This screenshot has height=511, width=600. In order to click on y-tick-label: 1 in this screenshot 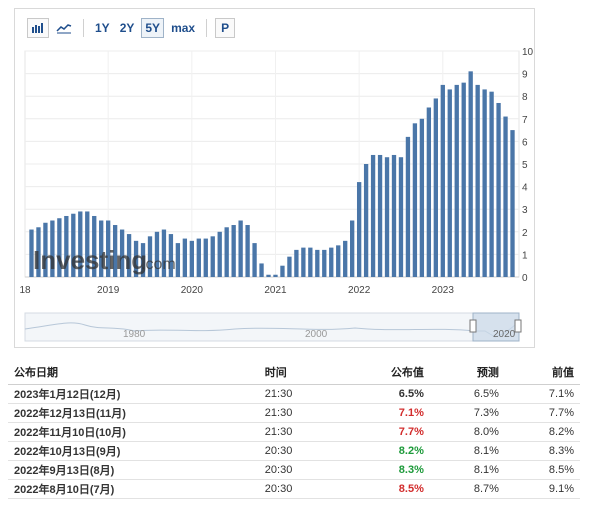, I will do `click(525, 255)`.